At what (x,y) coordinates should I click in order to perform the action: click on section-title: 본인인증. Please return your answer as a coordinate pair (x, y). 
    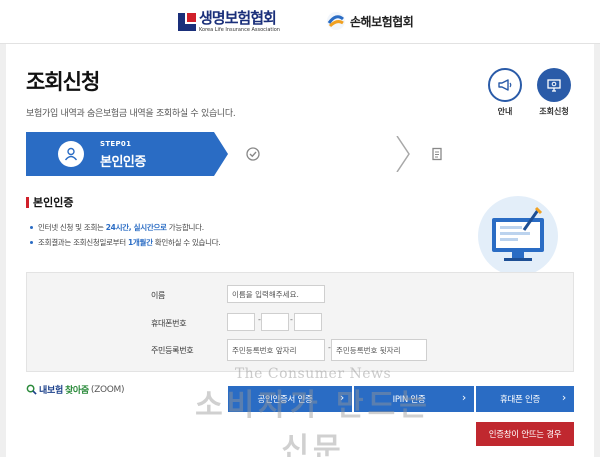
    Looking at the image, I should click on (49, 202).